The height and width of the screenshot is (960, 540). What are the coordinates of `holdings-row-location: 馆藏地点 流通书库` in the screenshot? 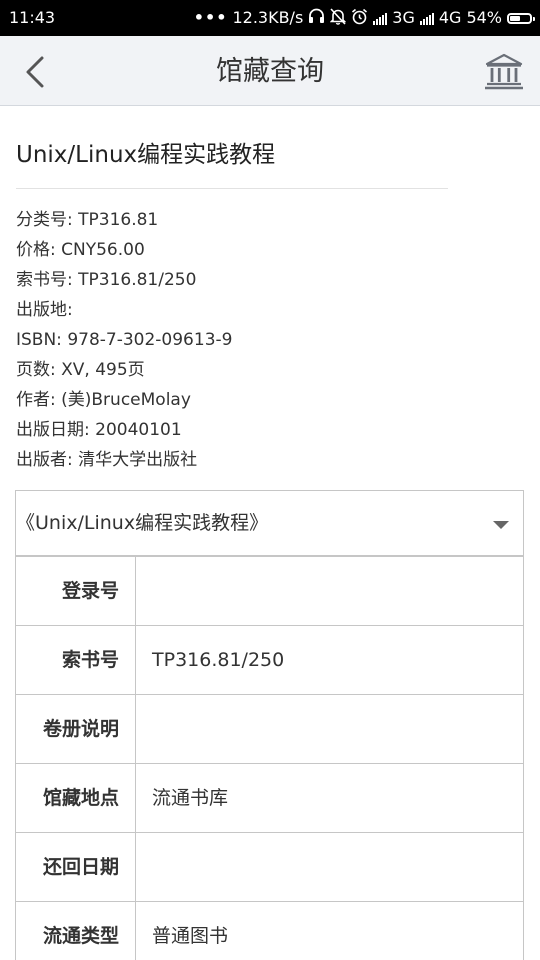 It's located at (269, 798).